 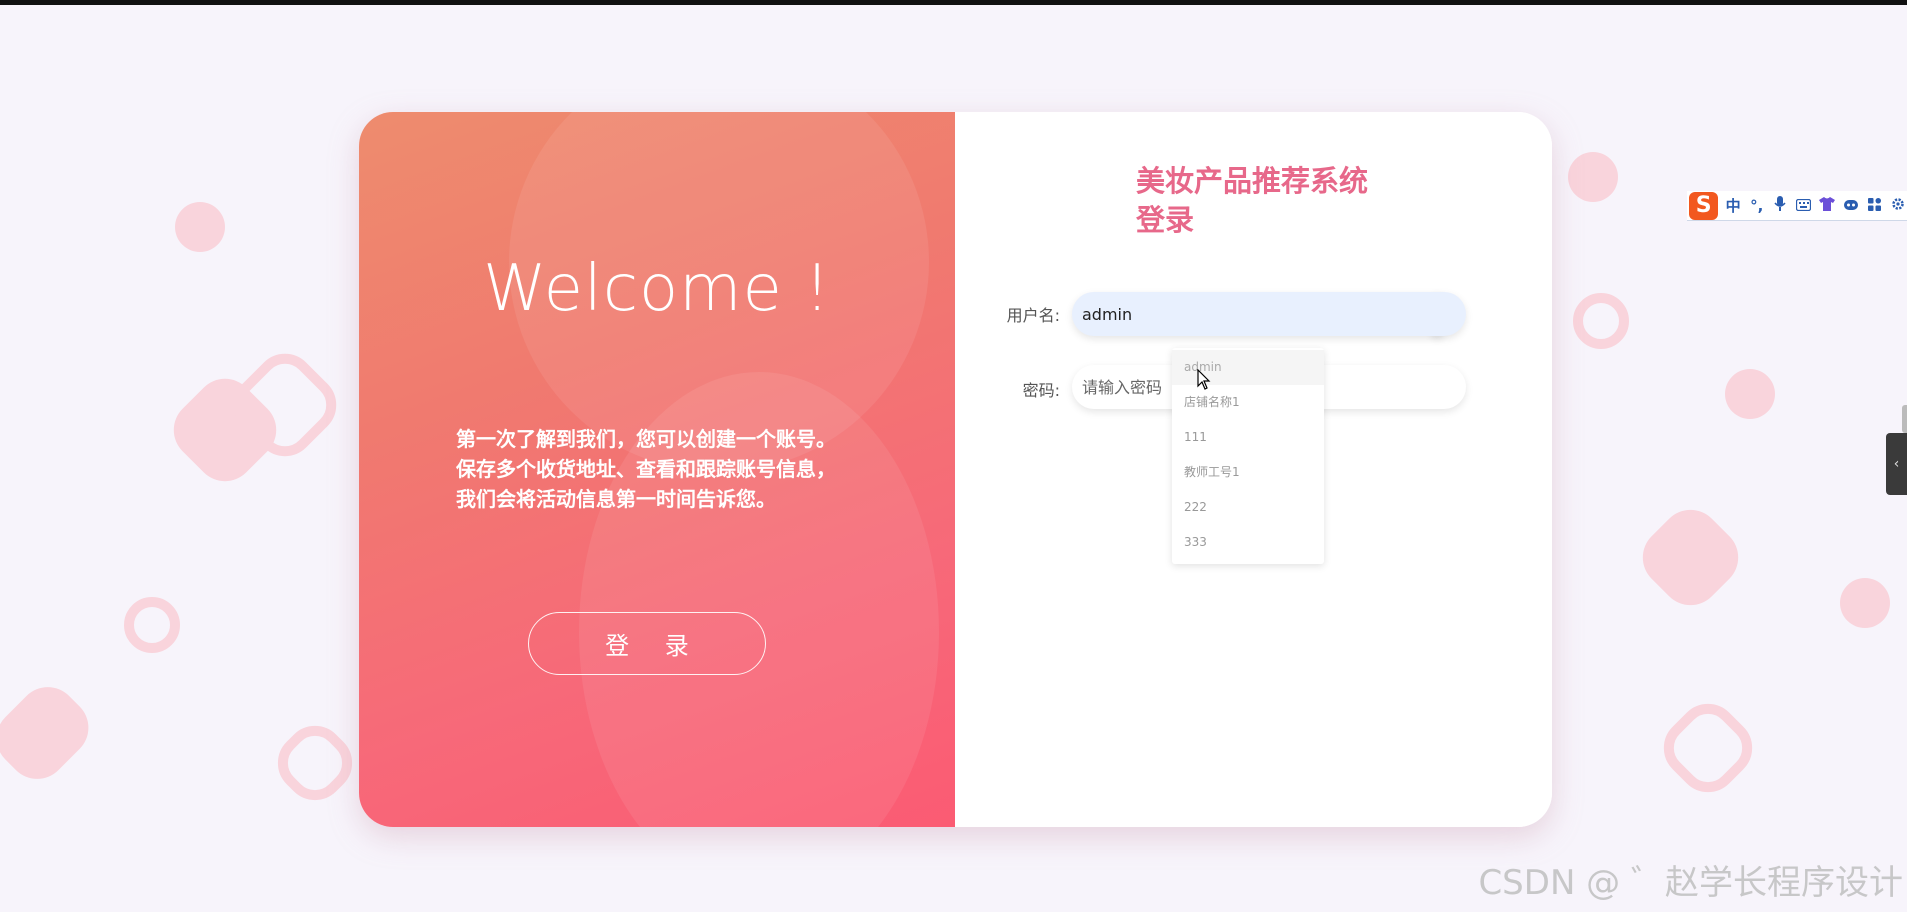 What do you see at coordinates (1704, 205) in the screenshot?
I see `sogou-logo-icon: S` at bounding box center [1704, 205].